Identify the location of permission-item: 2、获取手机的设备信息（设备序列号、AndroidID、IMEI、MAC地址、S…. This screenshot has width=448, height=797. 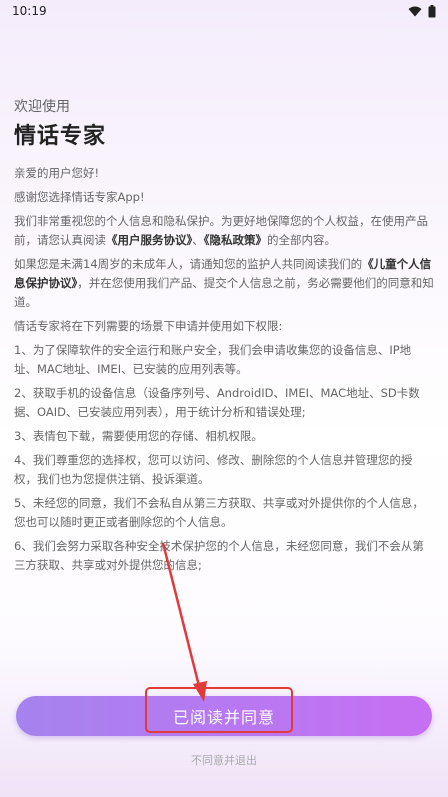
(217, 402).